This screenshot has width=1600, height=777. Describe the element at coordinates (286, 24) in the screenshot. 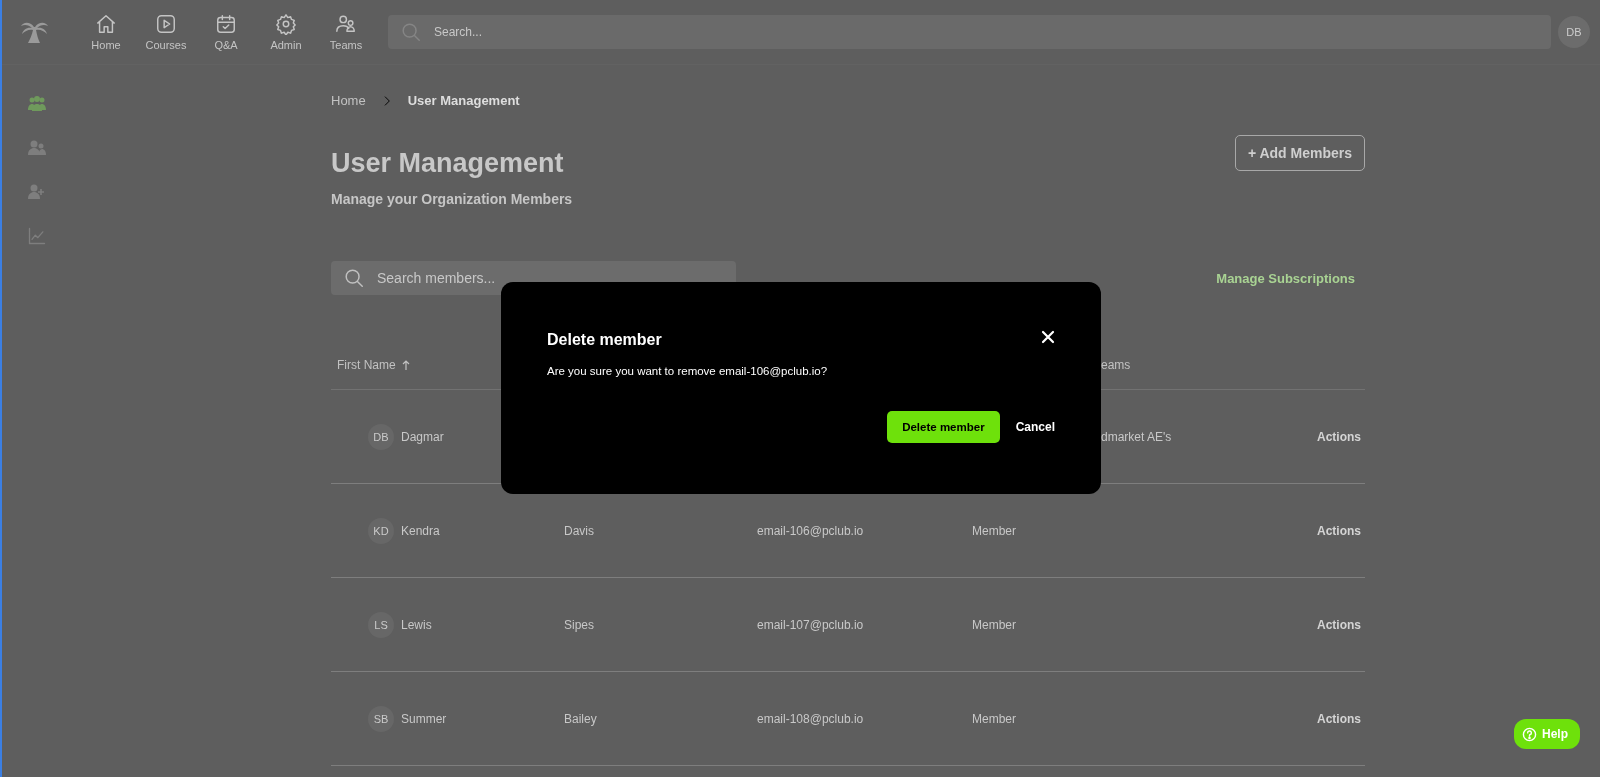

I see `settings-icon` at that location.